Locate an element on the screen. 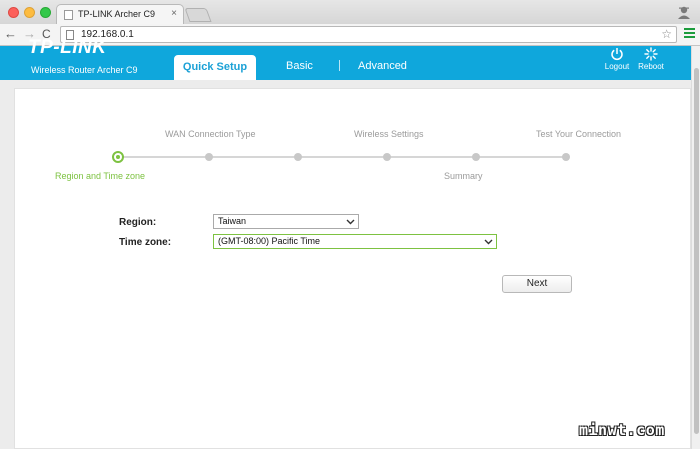 This screenshot has width=700, height=449. step-label-region: Region and Time zone is located at coordinates (100, 176).